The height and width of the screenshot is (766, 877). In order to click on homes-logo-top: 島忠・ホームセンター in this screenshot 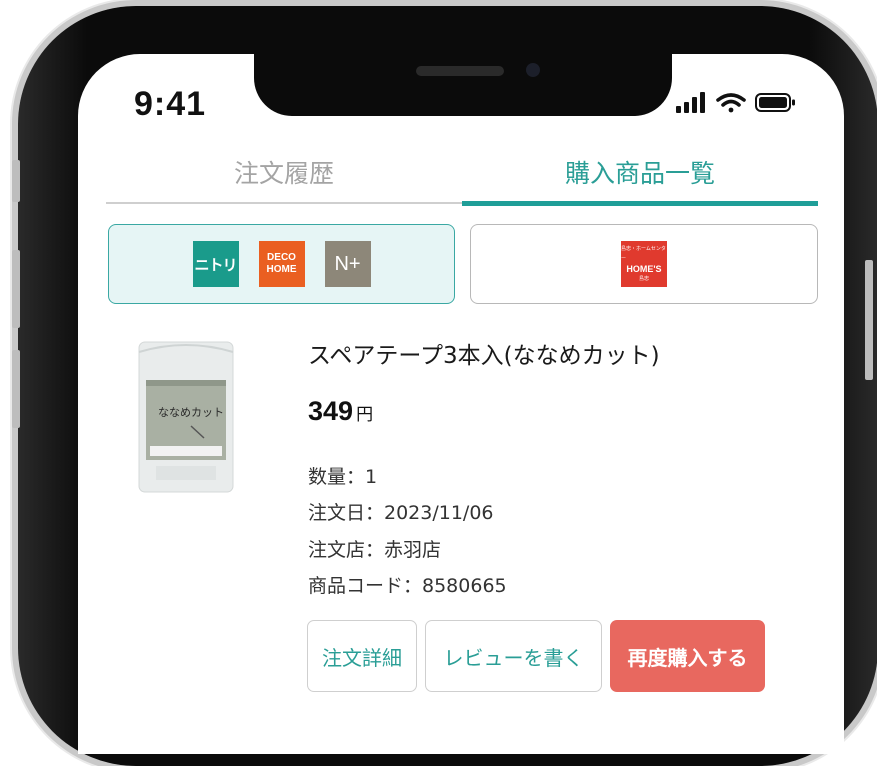, I will do `click(643, 254)`.